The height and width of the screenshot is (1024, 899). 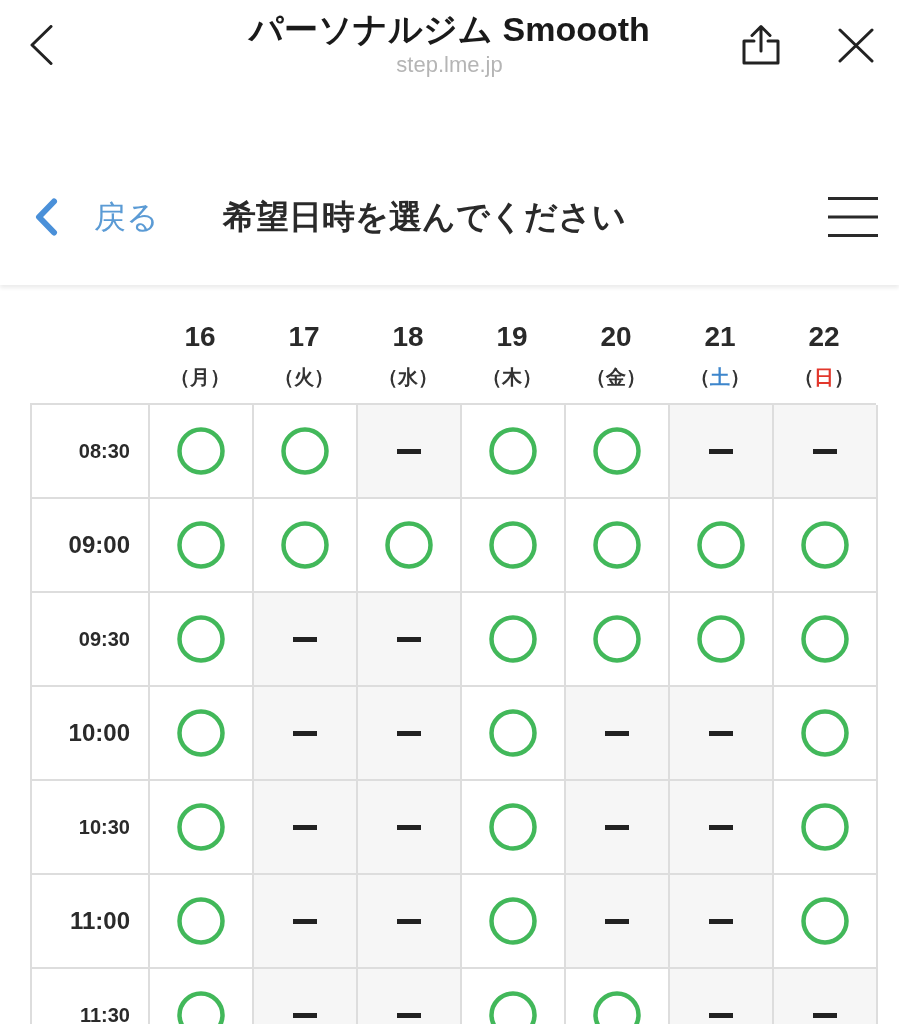 What do you see at coordinates (200, 337) in the screenshot?
I see `date-label: 16` at bounding box center [200, 337].